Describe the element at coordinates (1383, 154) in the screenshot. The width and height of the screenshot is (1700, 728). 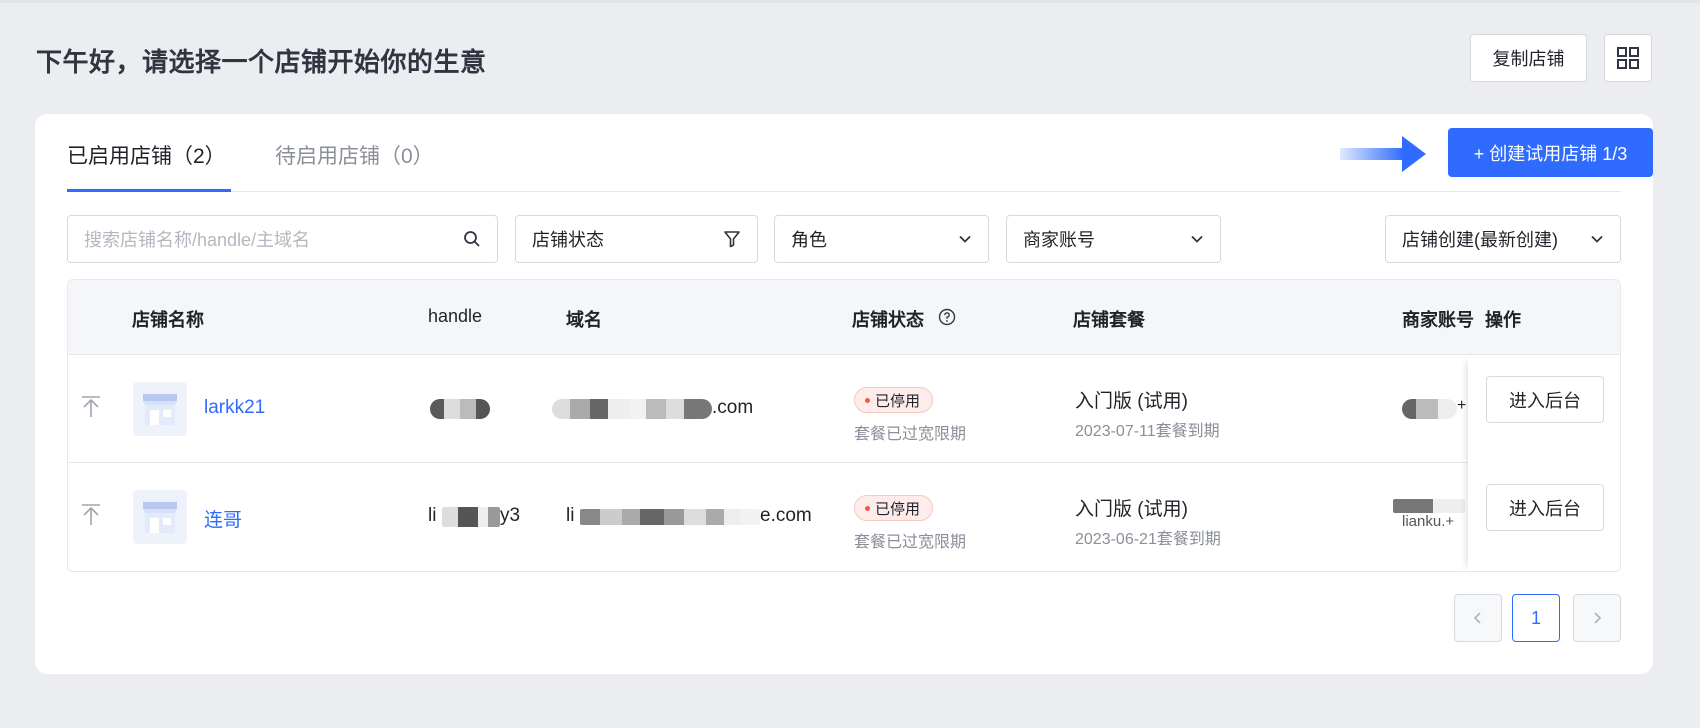
I see `arrow-right-icon` at that location.